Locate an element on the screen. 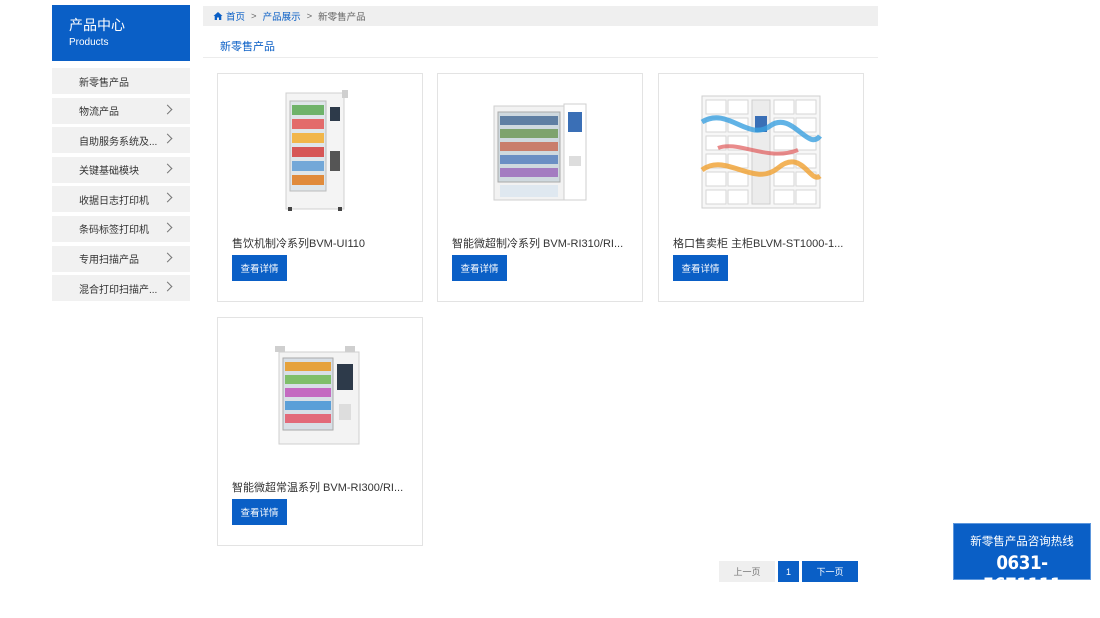 The height and width of the screenshot is (618, 1100). section-divider is located at coordinates (540, 57).